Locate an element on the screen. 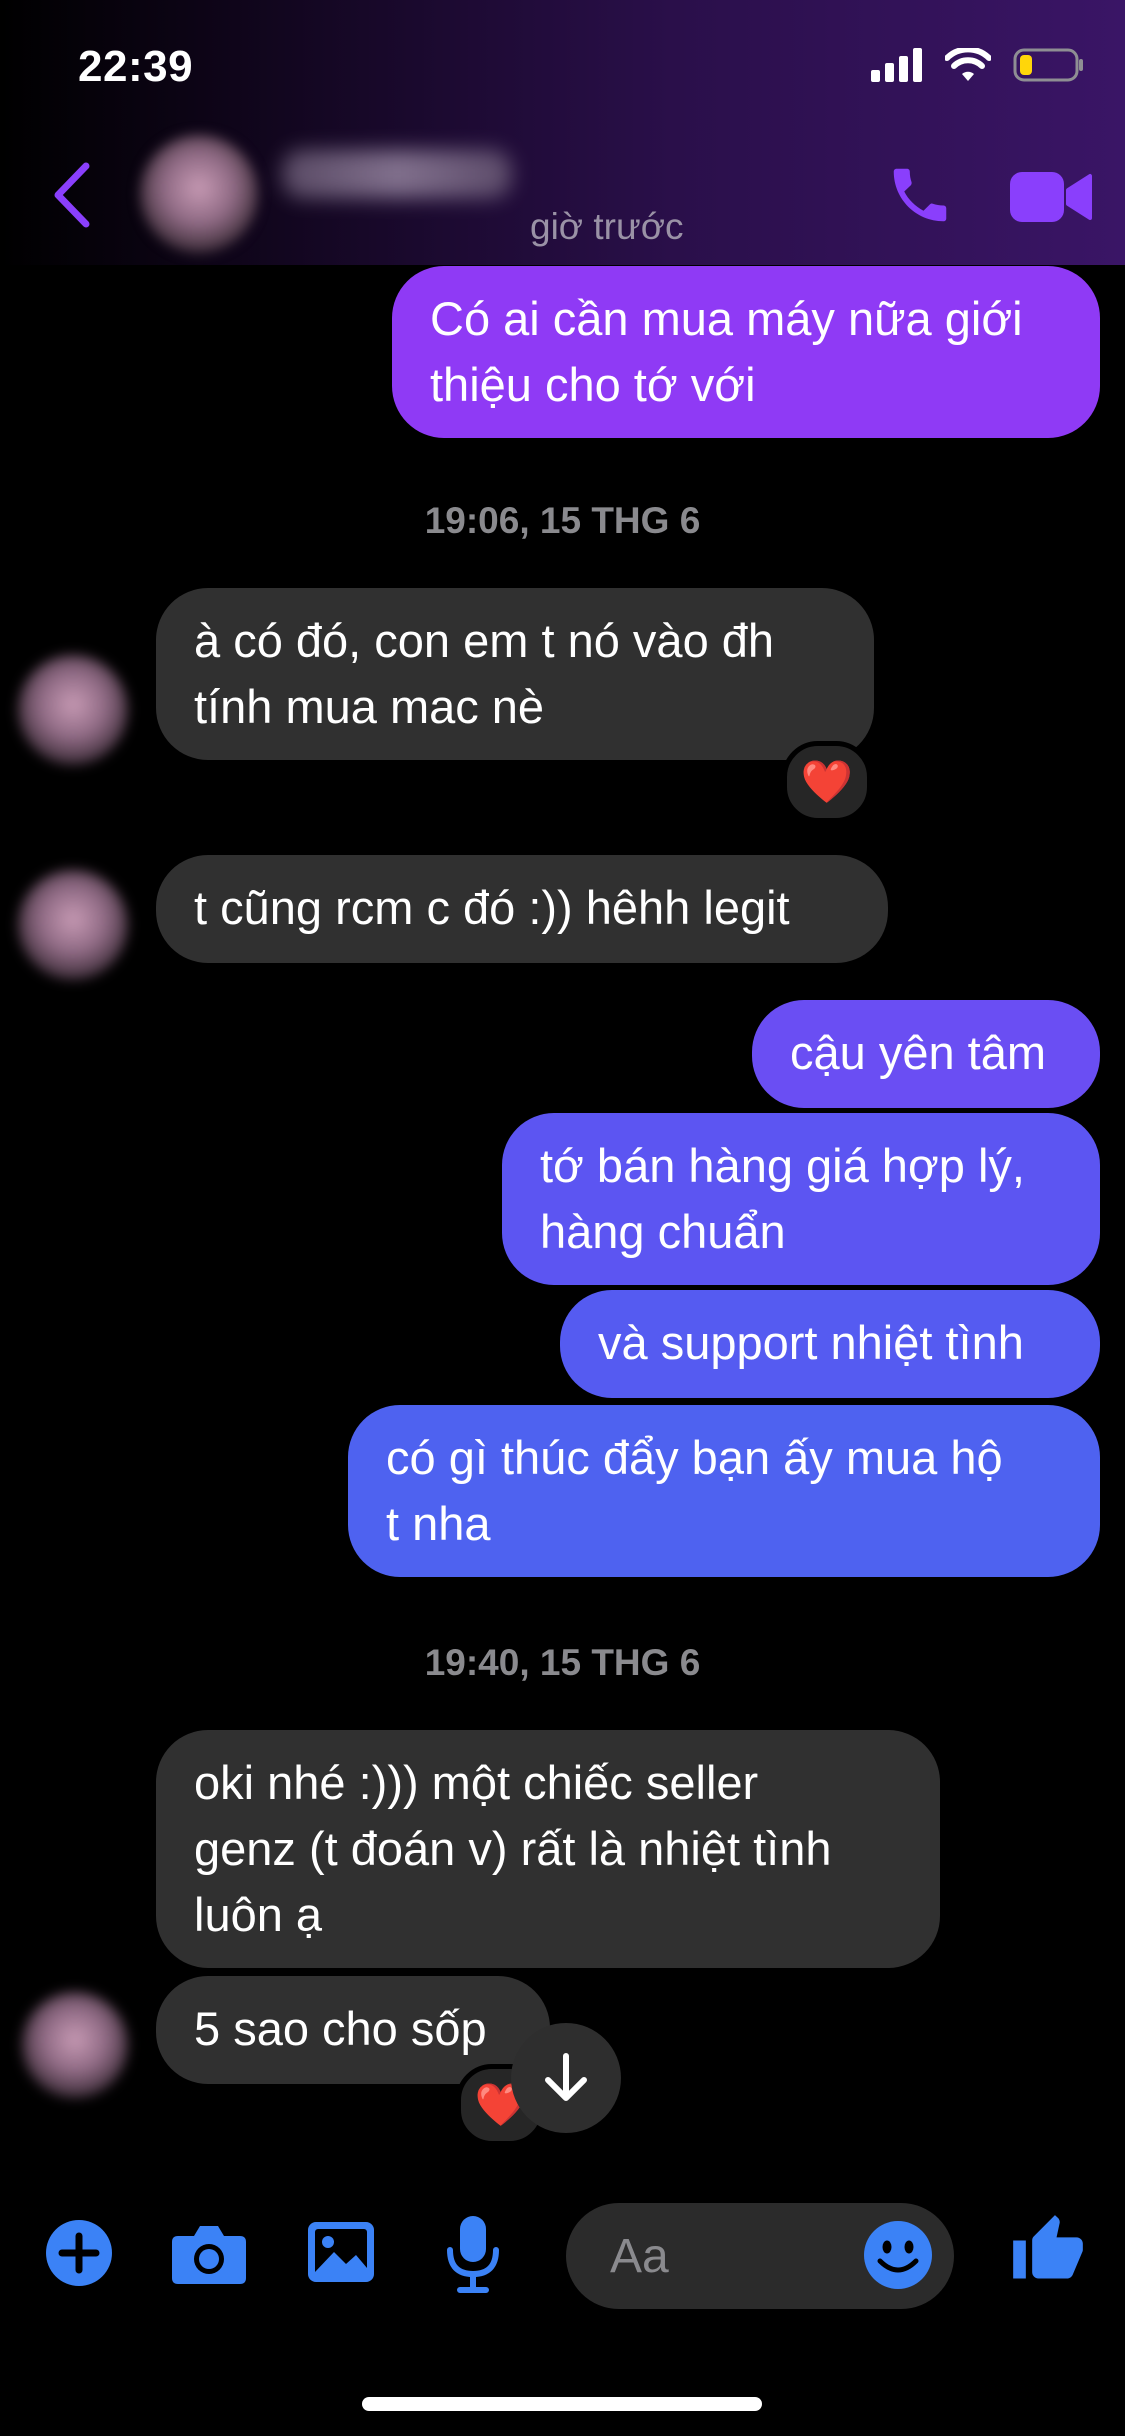 Image resolution: width=1125 pixels, height=2436 pixels. message-sent: cậu yên tâm is located at coordinates (926, 1054).